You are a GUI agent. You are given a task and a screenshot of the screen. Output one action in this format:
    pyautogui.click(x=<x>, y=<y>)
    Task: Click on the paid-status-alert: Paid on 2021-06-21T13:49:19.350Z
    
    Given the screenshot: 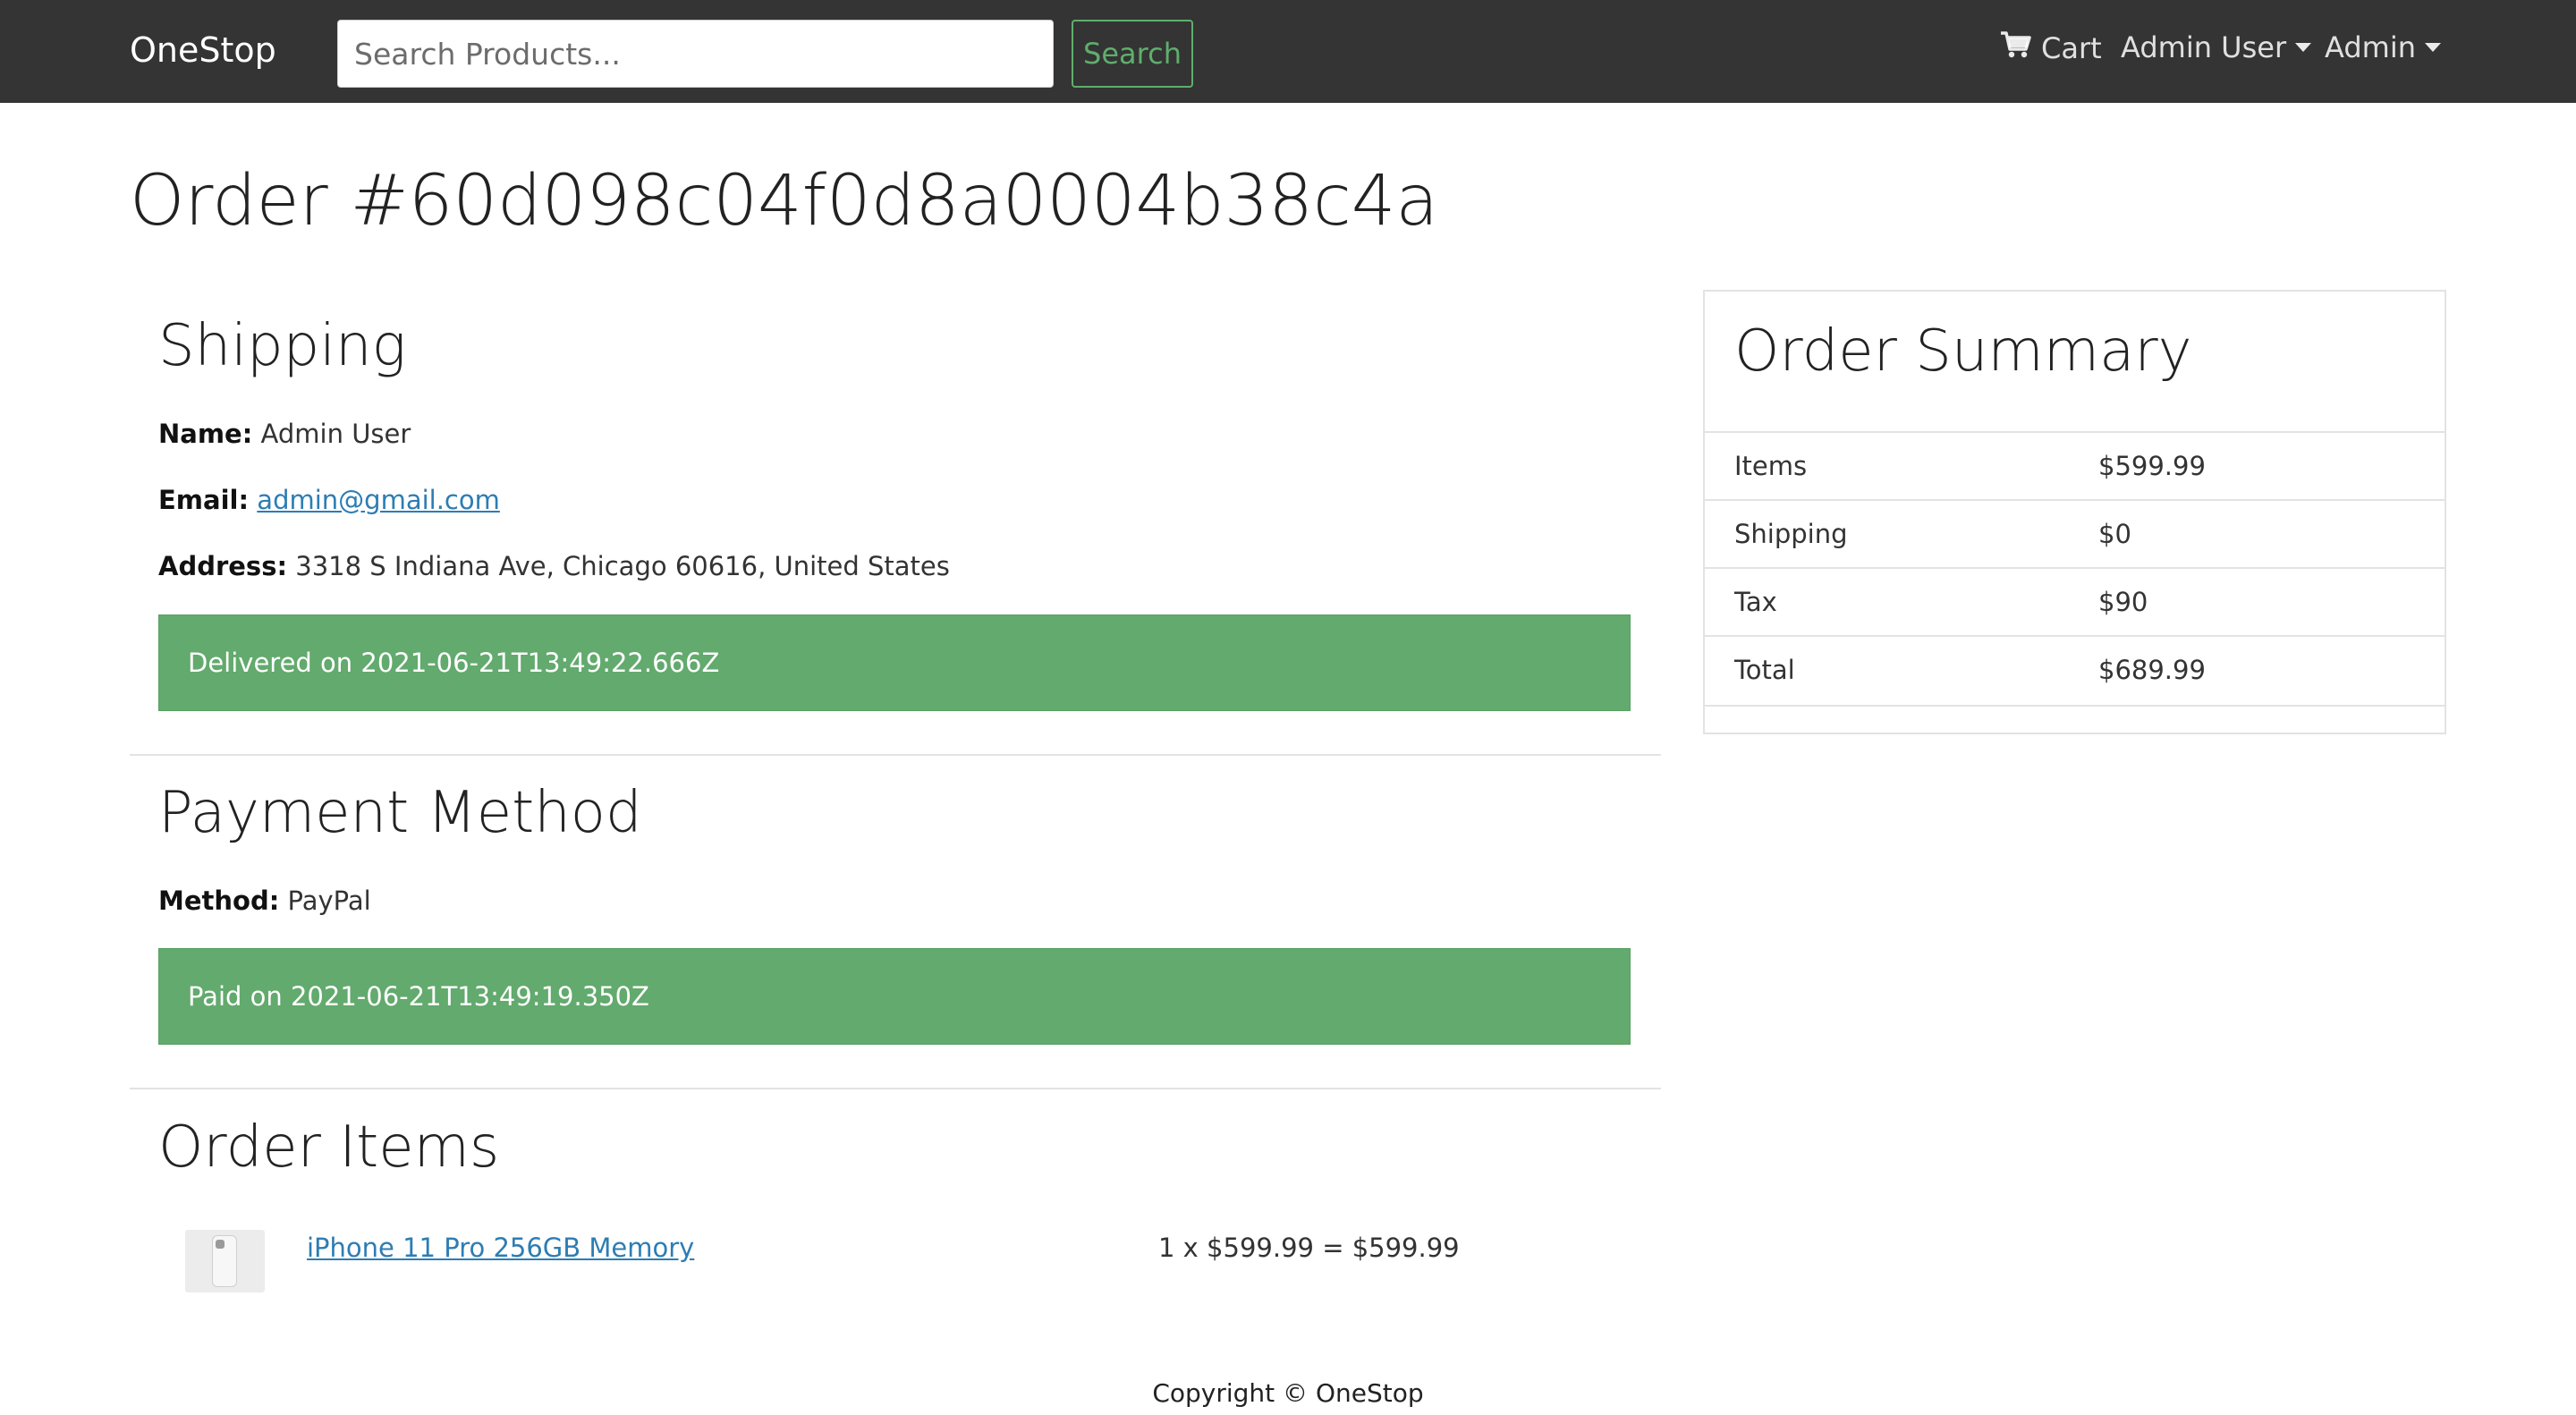 What is the action you would take?
    pyautogui.click(x=894, y=997)
    